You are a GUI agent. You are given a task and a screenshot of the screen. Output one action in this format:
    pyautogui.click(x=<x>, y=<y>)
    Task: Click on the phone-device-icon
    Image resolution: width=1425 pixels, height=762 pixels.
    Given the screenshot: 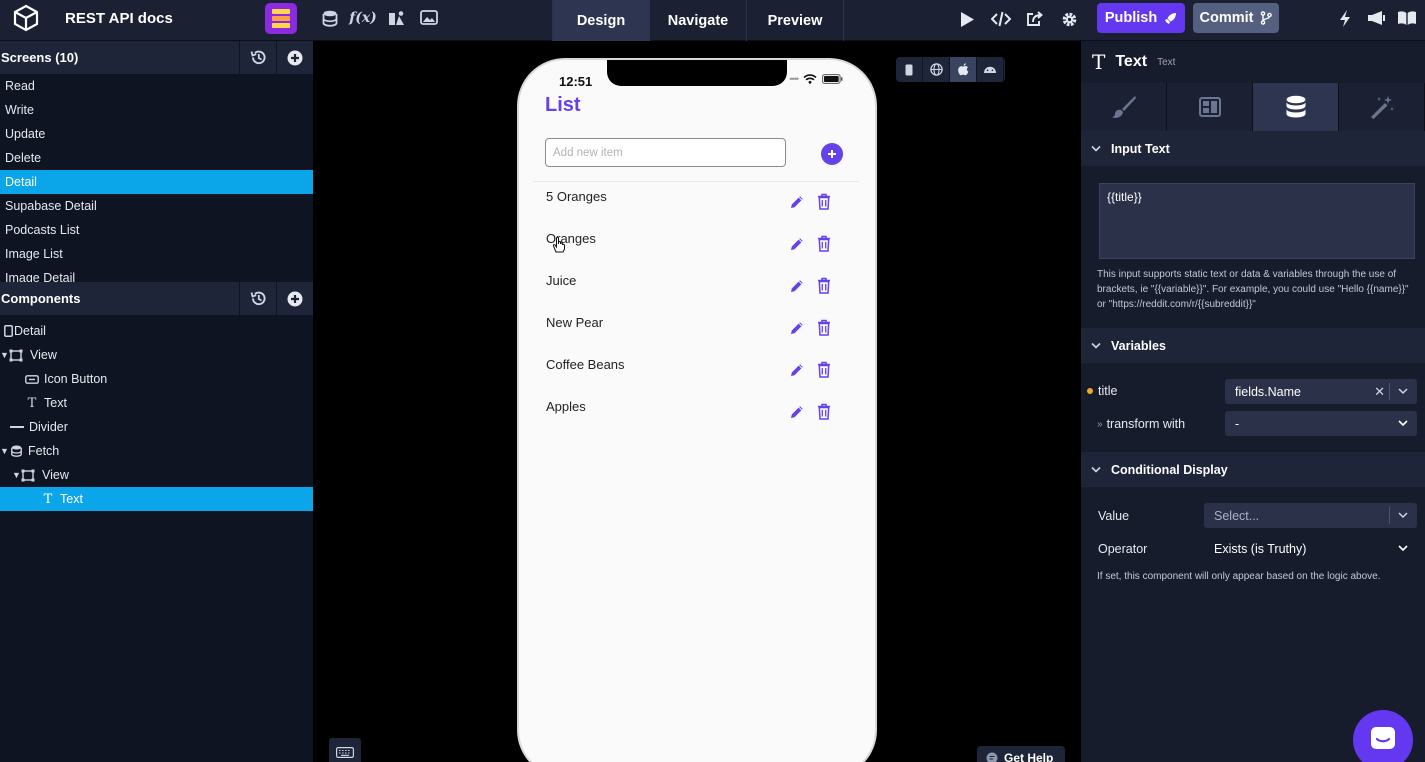 What is the action you would take?
    pyautogui.click(x=909, y=69)
    